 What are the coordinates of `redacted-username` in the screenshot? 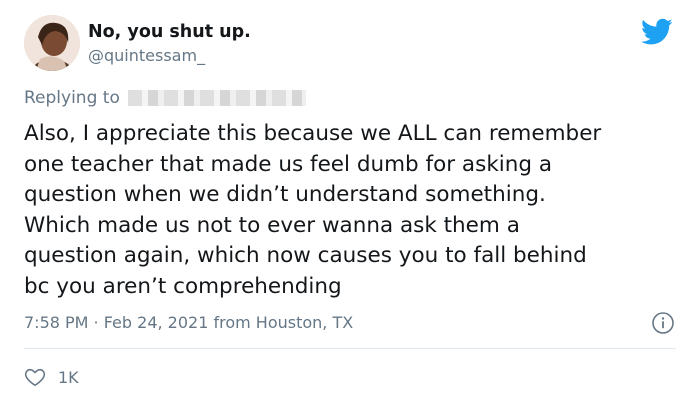 It's located at (216, 98).